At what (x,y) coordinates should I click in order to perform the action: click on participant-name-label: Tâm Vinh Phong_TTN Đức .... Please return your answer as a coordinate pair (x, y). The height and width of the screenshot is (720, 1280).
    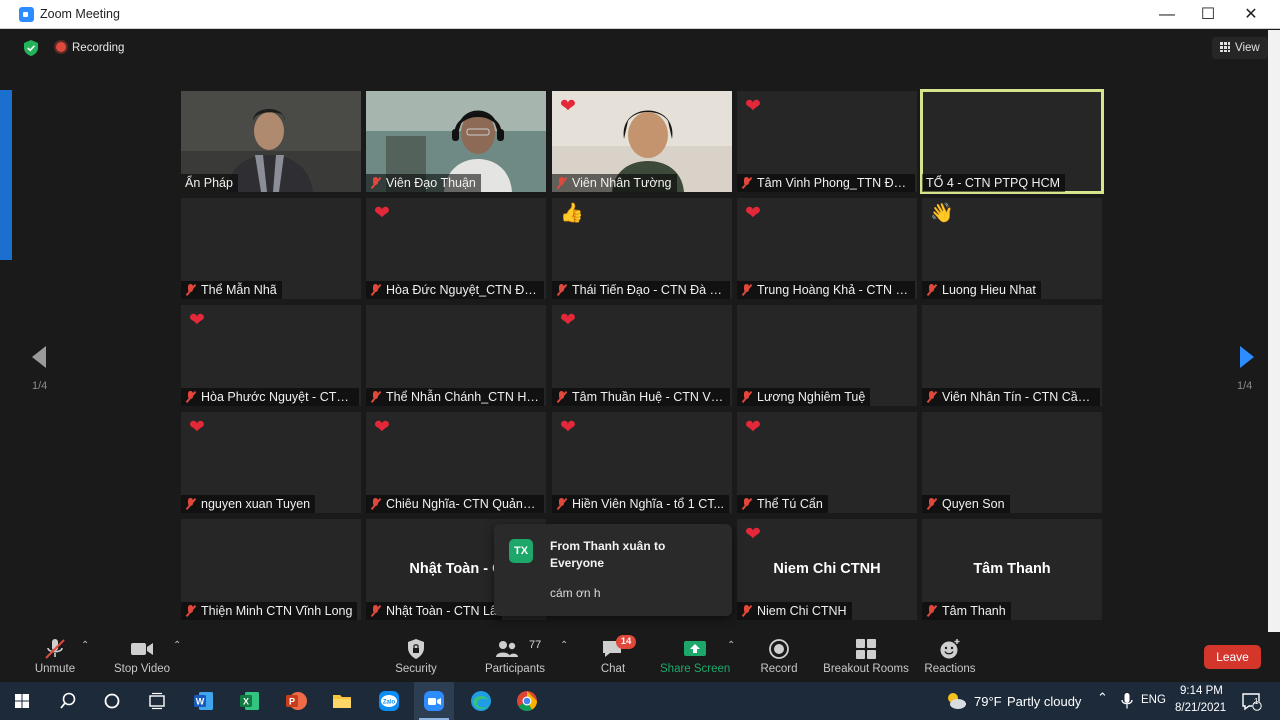
    Looking at the image, I should click on (826, 183).